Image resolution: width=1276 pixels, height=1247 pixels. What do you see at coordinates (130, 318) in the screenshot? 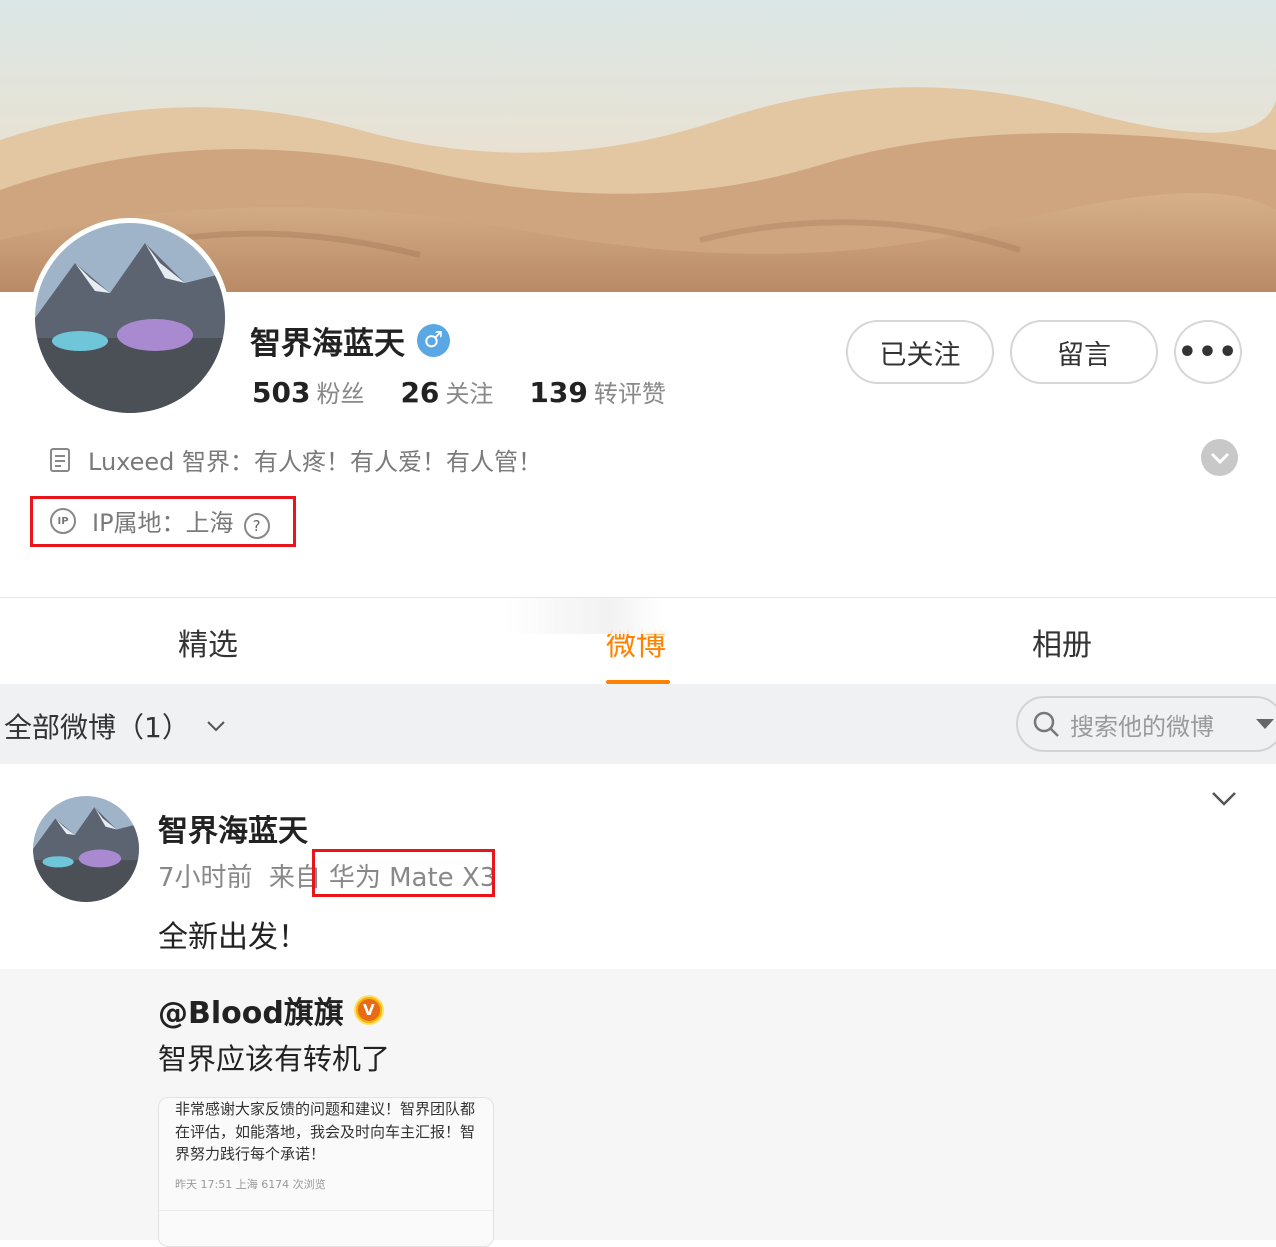
I see `profile-avatar` at bounding box center [130, 318].